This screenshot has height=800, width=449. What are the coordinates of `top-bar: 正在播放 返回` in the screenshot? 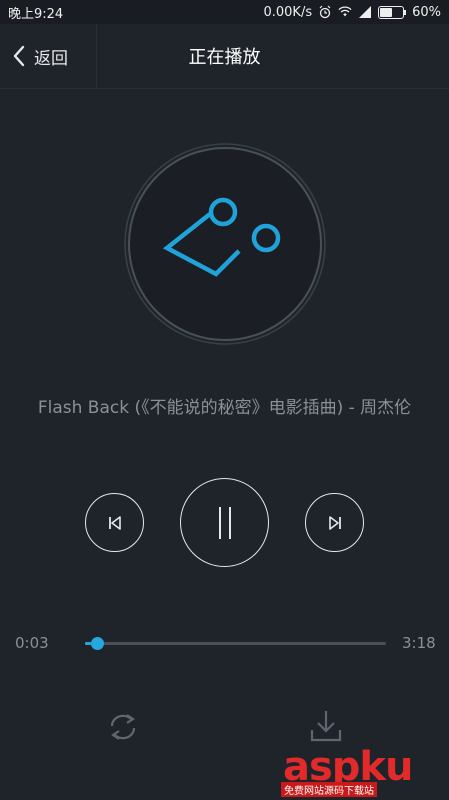 It's located at (224, 56).